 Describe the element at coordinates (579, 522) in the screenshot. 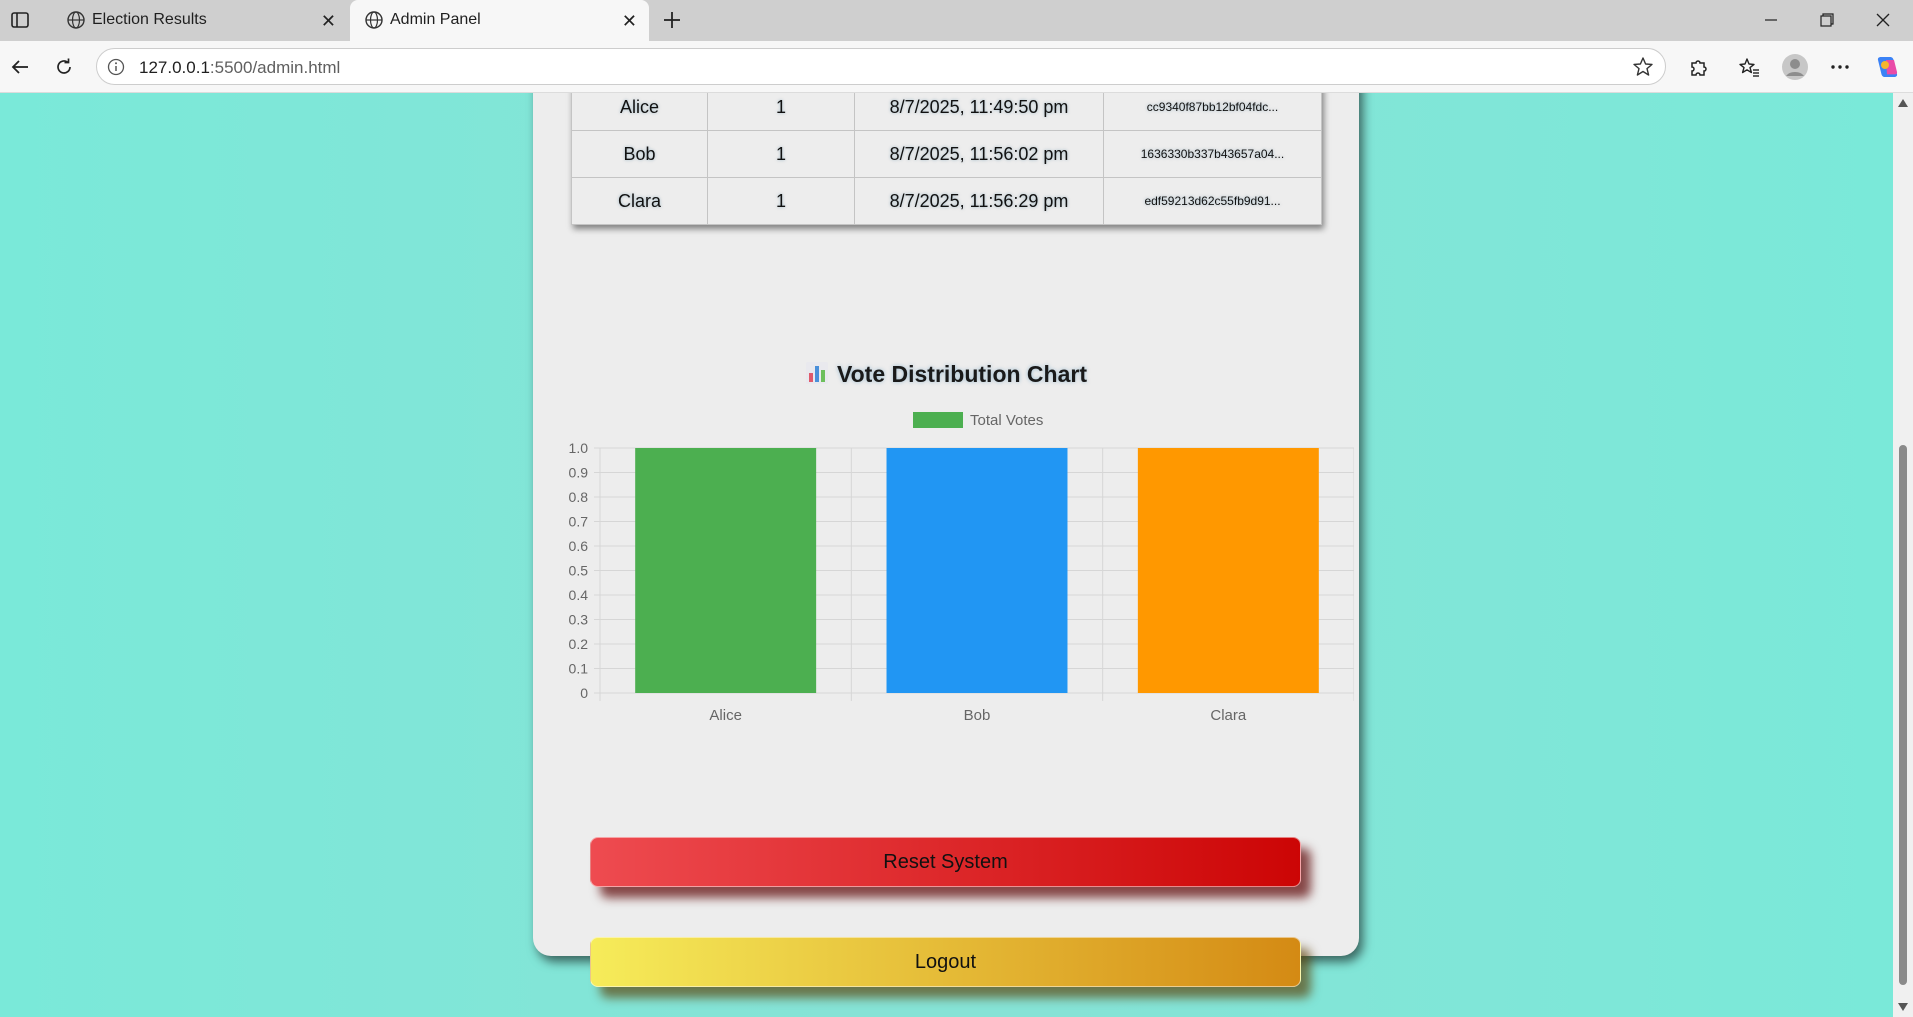

I see `y-tick-label: 0.7` at that location.